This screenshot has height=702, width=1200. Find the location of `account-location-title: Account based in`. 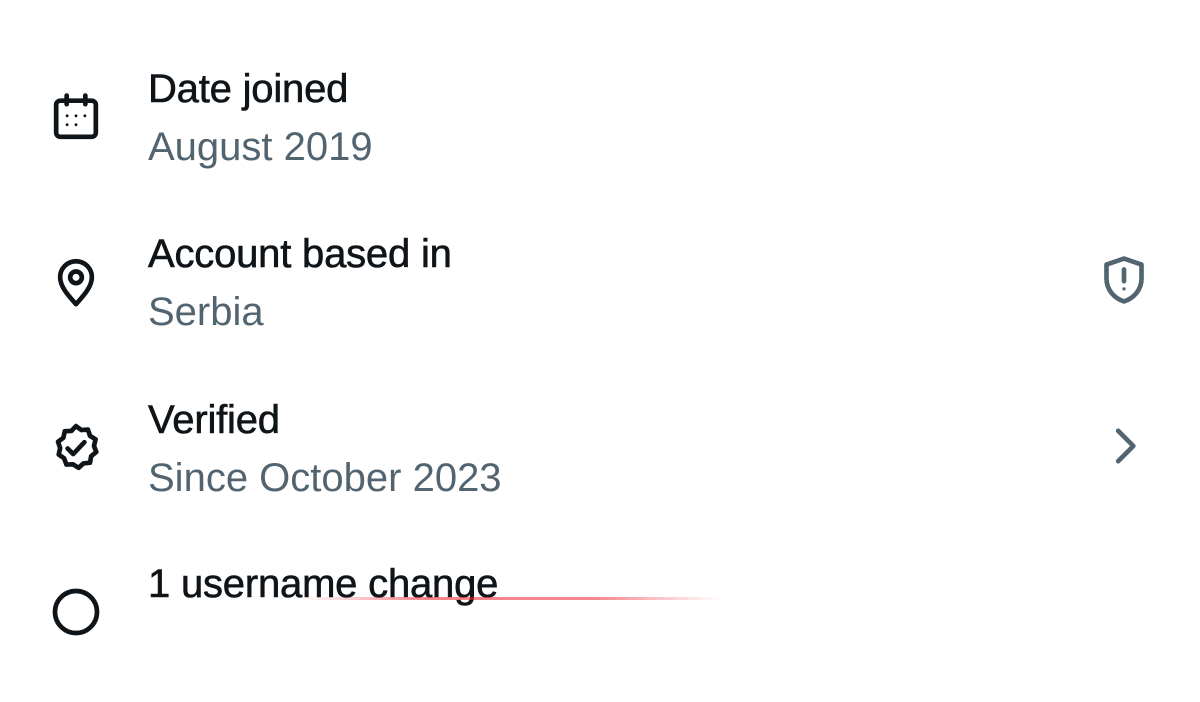

account-location-title: Account based in is located at coordinates (300, 254).